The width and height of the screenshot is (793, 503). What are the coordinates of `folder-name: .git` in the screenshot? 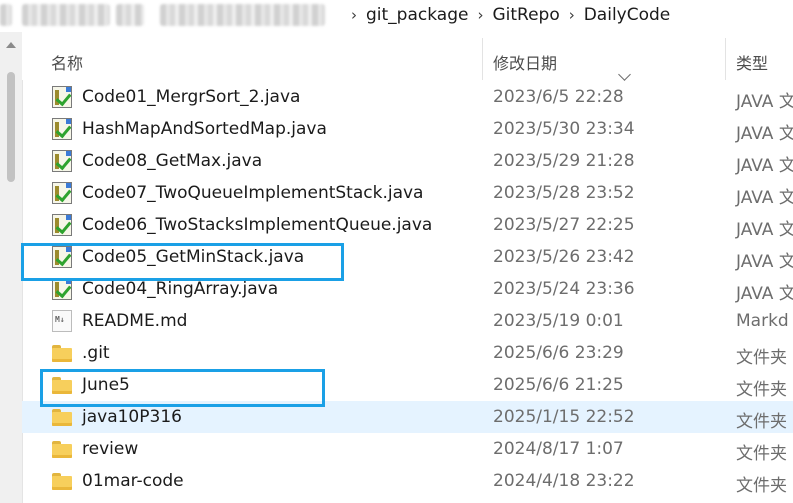 It's located at (96, 353).